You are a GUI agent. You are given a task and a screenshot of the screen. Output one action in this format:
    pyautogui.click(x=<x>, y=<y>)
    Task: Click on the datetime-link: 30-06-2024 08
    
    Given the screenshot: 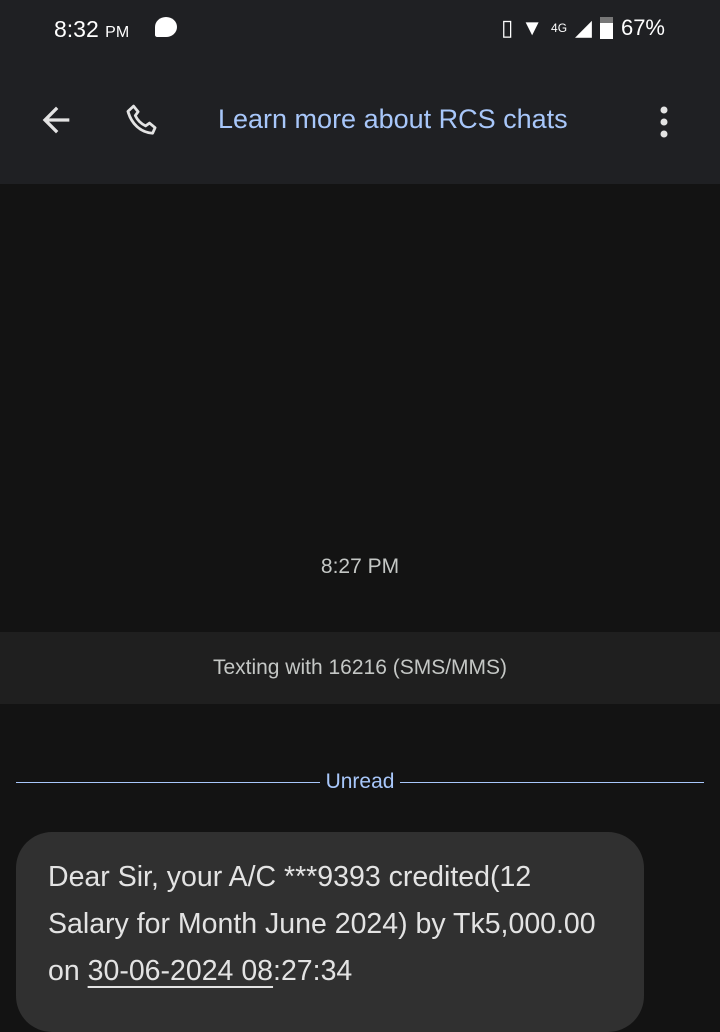 What is the action you would take?
    pyautogui.click(x=180, y=971)
    